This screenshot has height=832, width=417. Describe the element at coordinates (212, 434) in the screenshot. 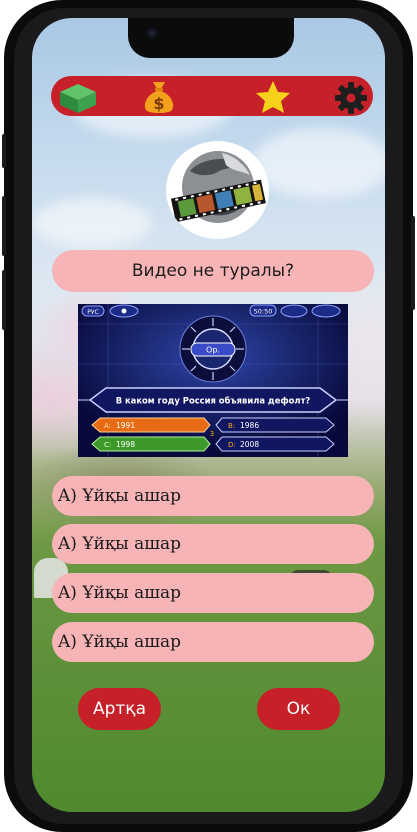

I see `video-middle-marker: 3` at that location.